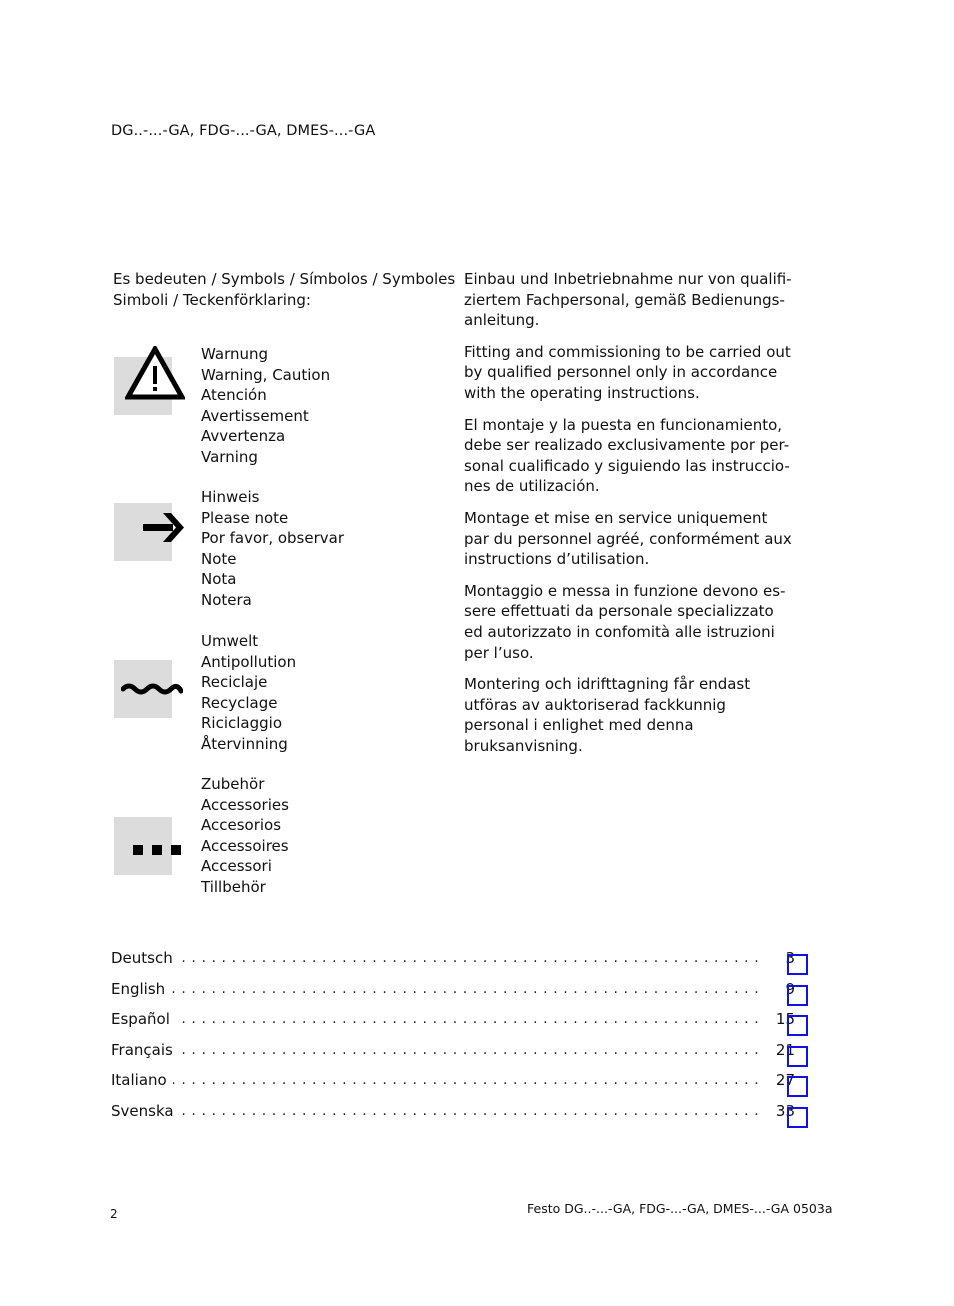  What do you see at coordinates (163, 527) in the screenshot?
I see `arrow-right-icon` at bounding box center [163, 527].